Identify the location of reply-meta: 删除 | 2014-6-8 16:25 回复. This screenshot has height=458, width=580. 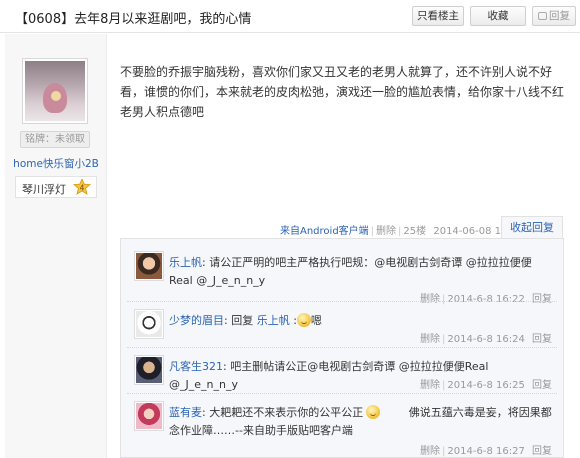
(486, 385).